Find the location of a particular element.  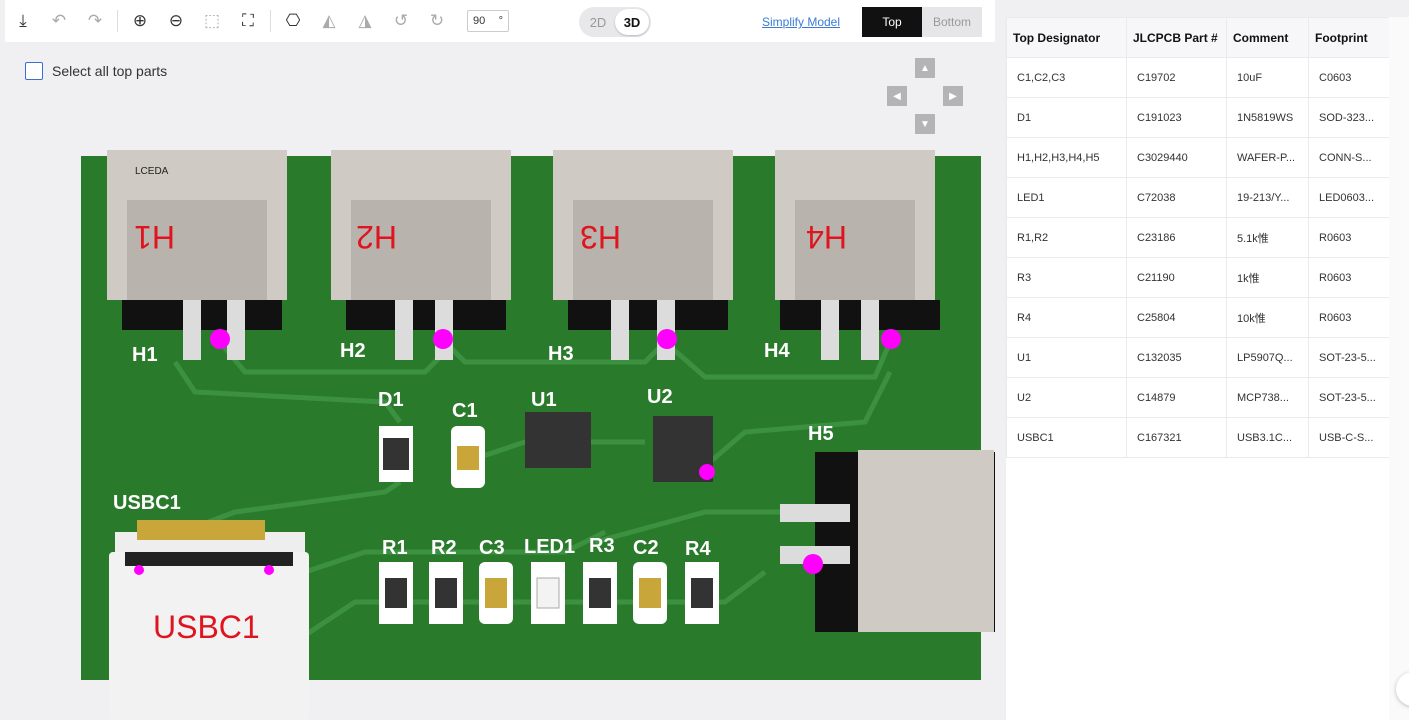

rotation-angle-input: 90 ° is located at coordinates (488, 21).